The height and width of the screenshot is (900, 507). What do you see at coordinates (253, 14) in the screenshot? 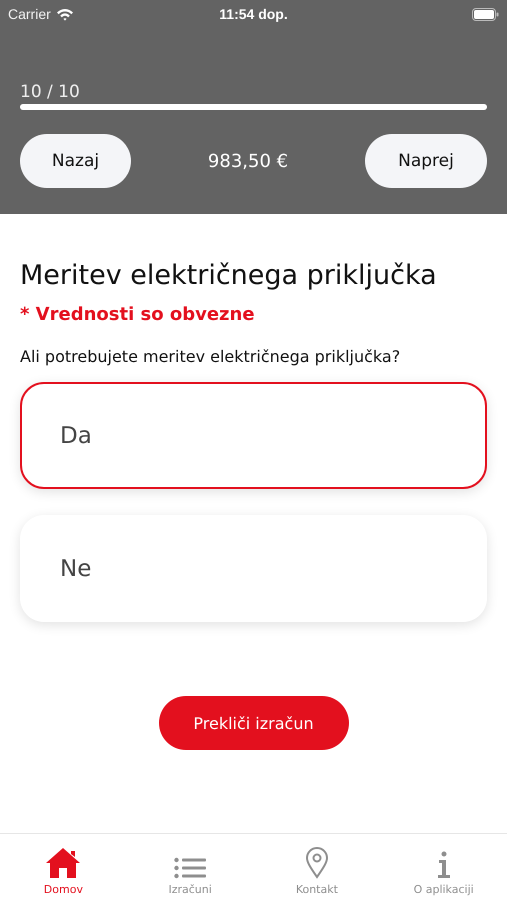
I see `clock: 11:54 dop.` at bounding box center [253, 14].